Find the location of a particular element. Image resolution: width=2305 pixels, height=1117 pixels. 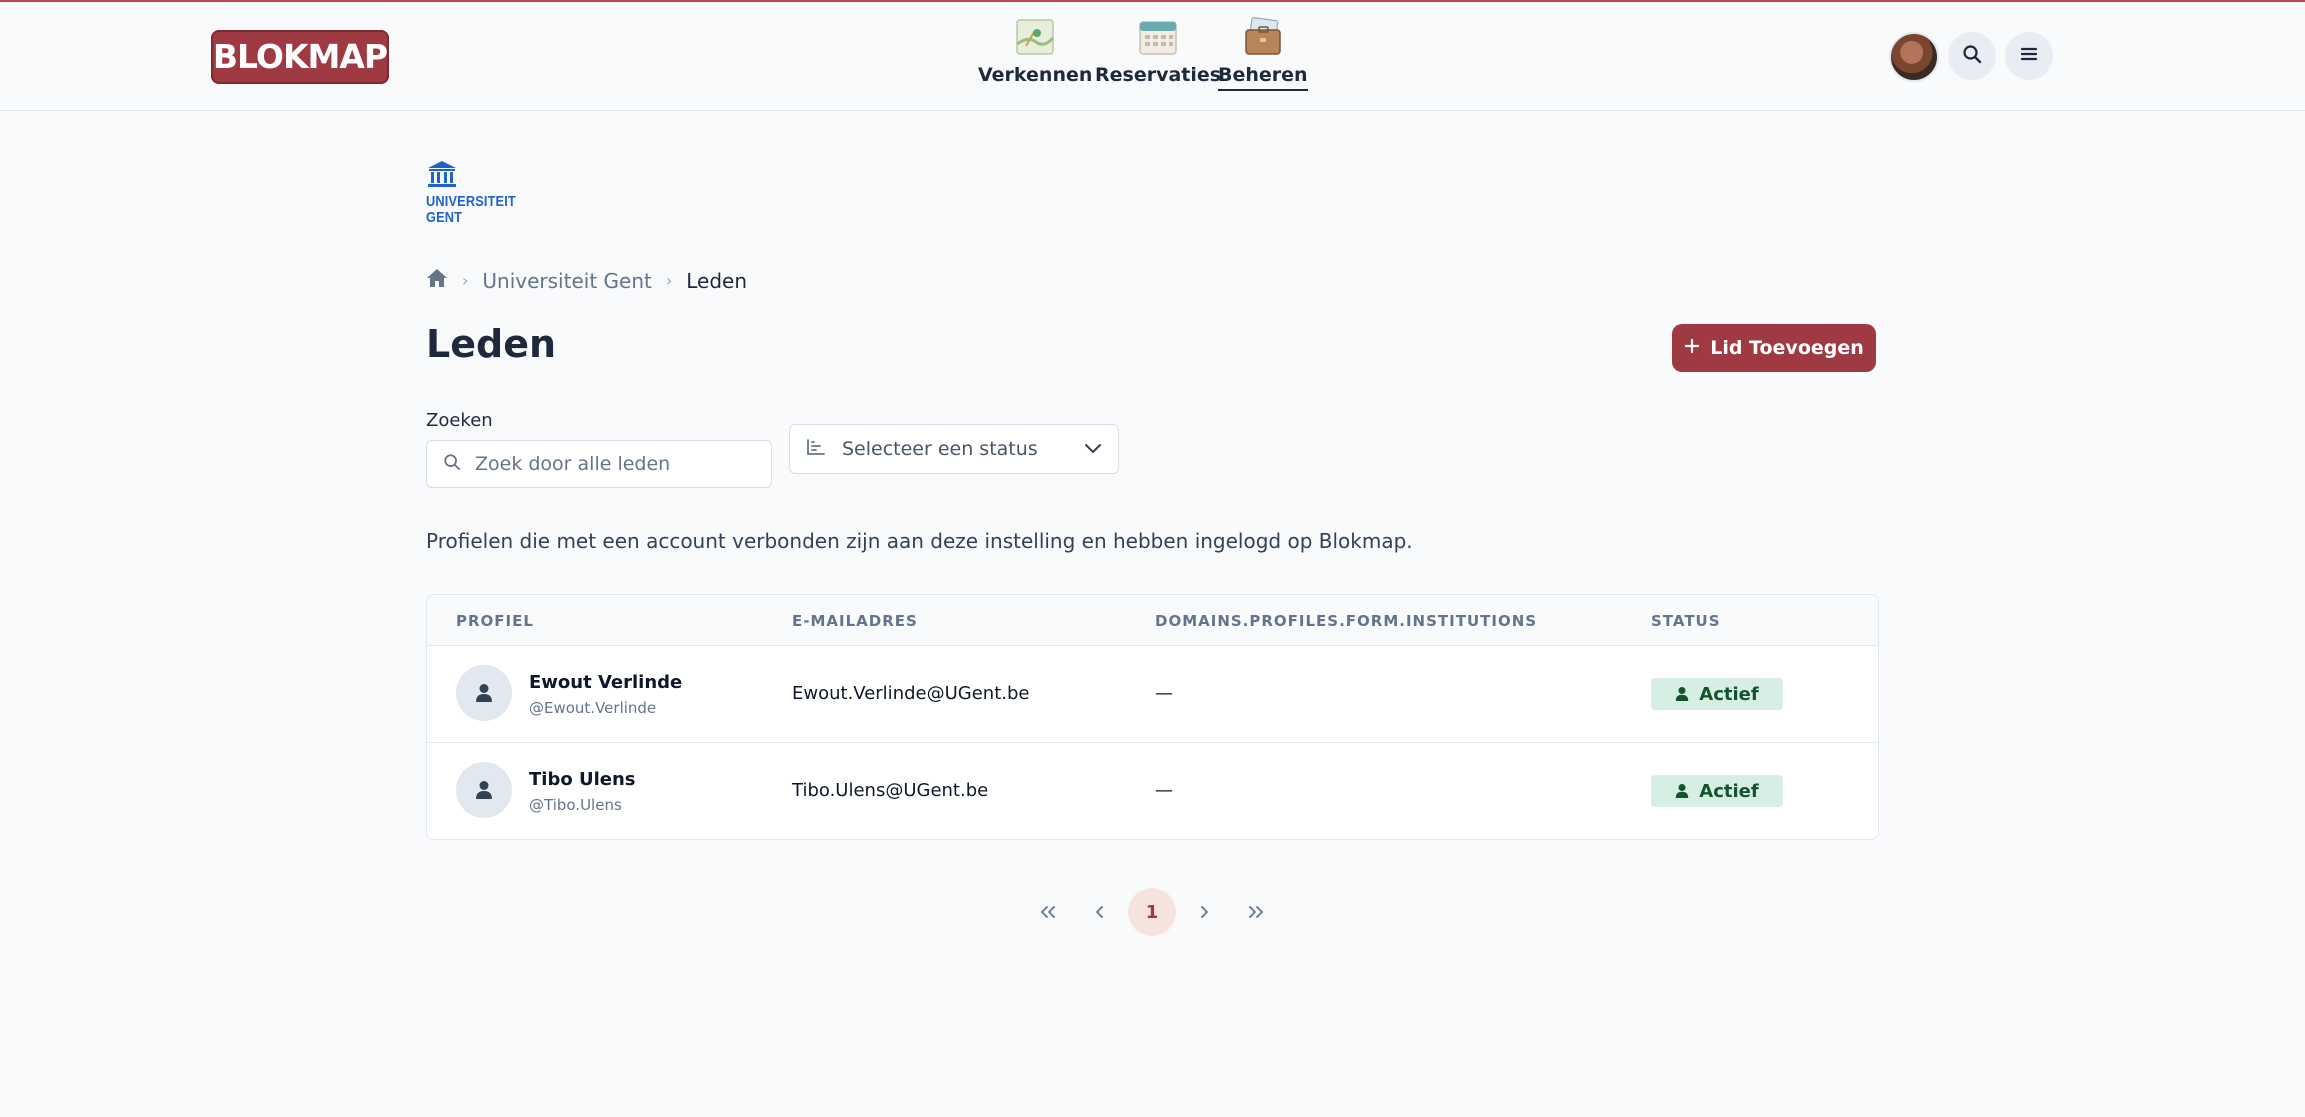

member-handle: @Tibo.Ulens is located at coordinates (575, 805).